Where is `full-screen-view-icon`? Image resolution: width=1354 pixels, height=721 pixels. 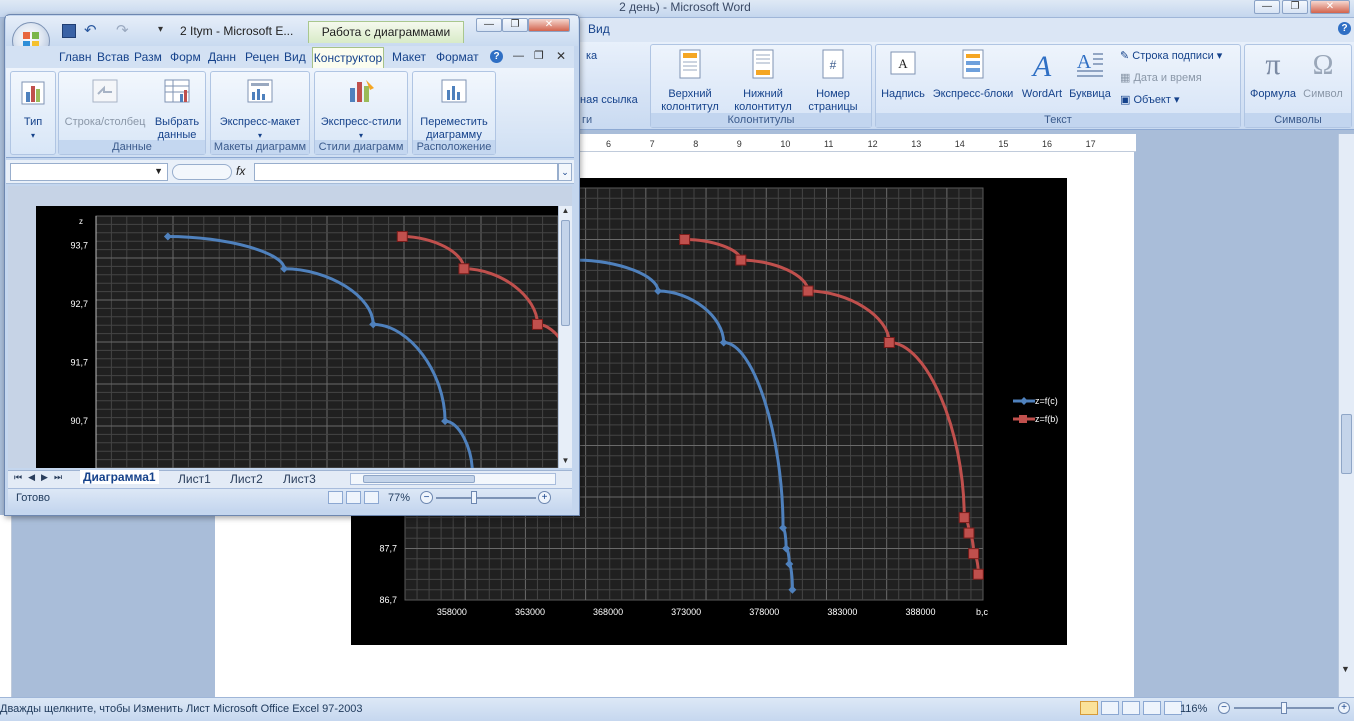 full-screen-view-icon is located at coordinates (1110, 708).